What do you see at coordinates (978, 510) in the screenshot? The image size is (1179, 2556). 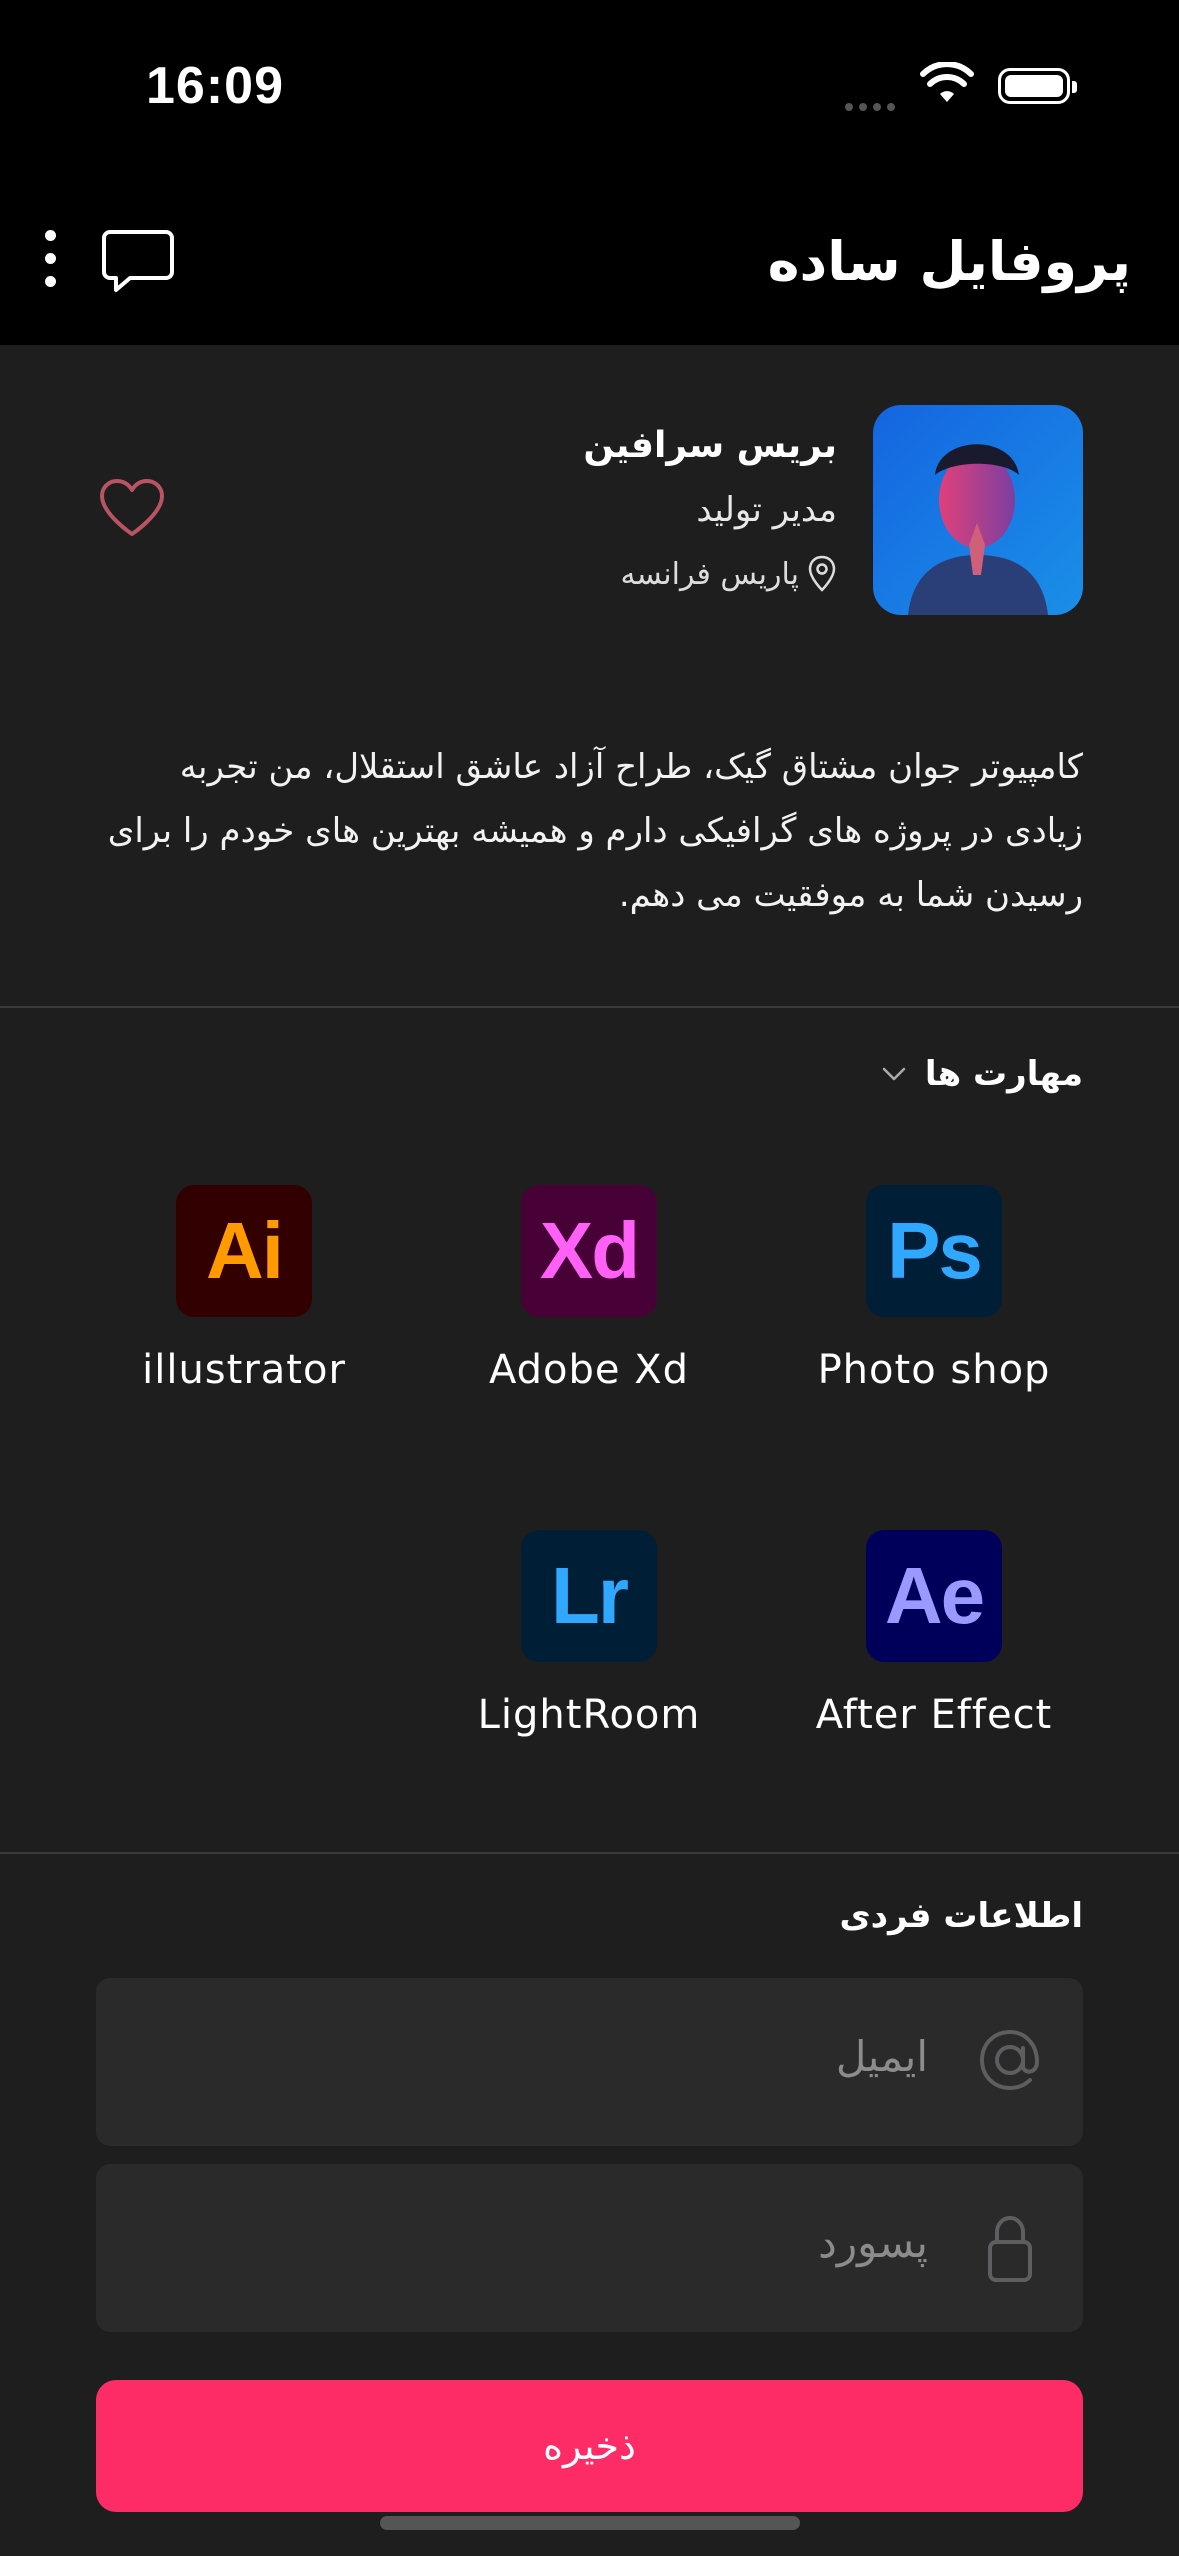 I see `avatar` at bounding box center [978, 510].